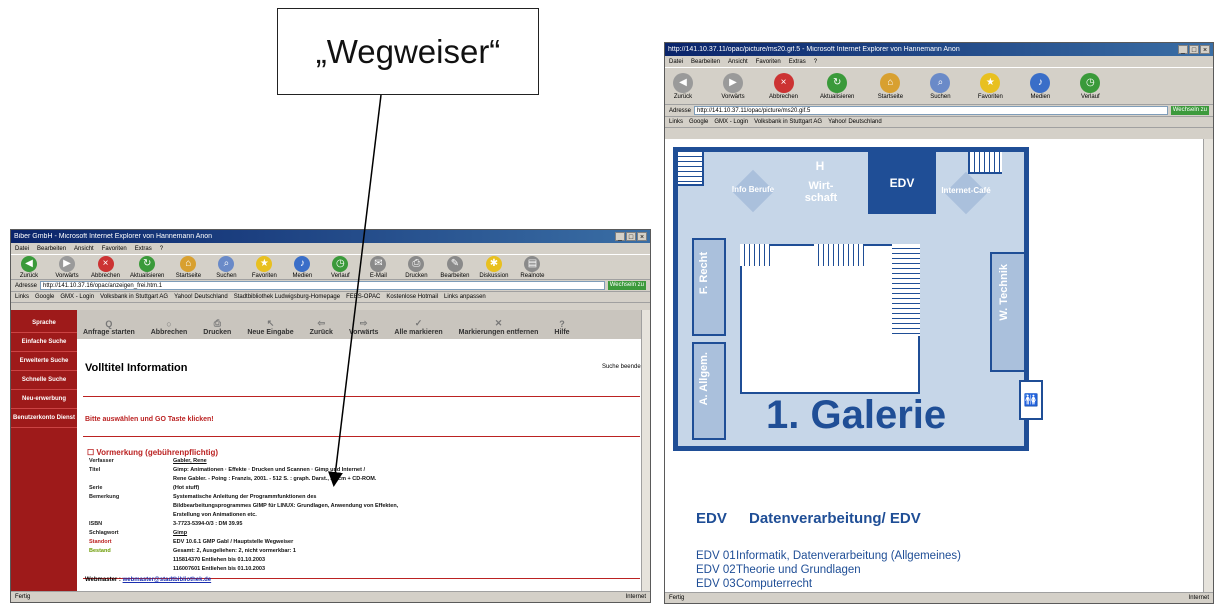 The image size is (1218, 605). What do you see at coordinates (44, 380) in the screenshot?
I see `sidebar-item-schnelle-suche: Schnelle Suche` at bounding box center [44, 380].